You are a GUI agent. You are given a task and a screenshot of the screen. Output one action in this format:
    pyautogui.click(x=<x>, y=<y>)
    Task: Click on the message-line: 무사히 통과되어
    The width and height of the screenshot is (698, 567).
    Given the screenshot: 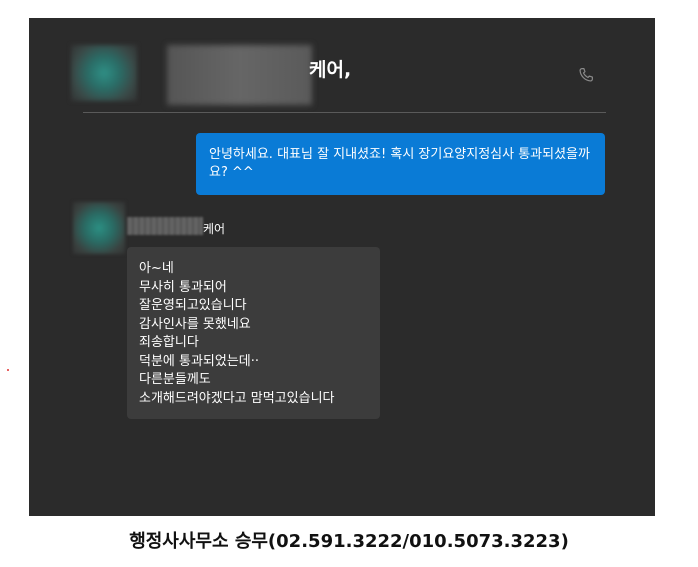 What is the action you would take?
    pyautogui.click(x=183, y=287)
    